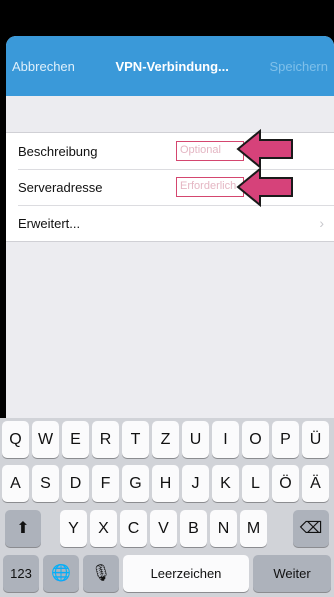 Image resolution: width=334 pixels, height=597 pixels. Describe the element at coordinates (285, 439) in the screenshot. I see `letter-key: P` at that location.